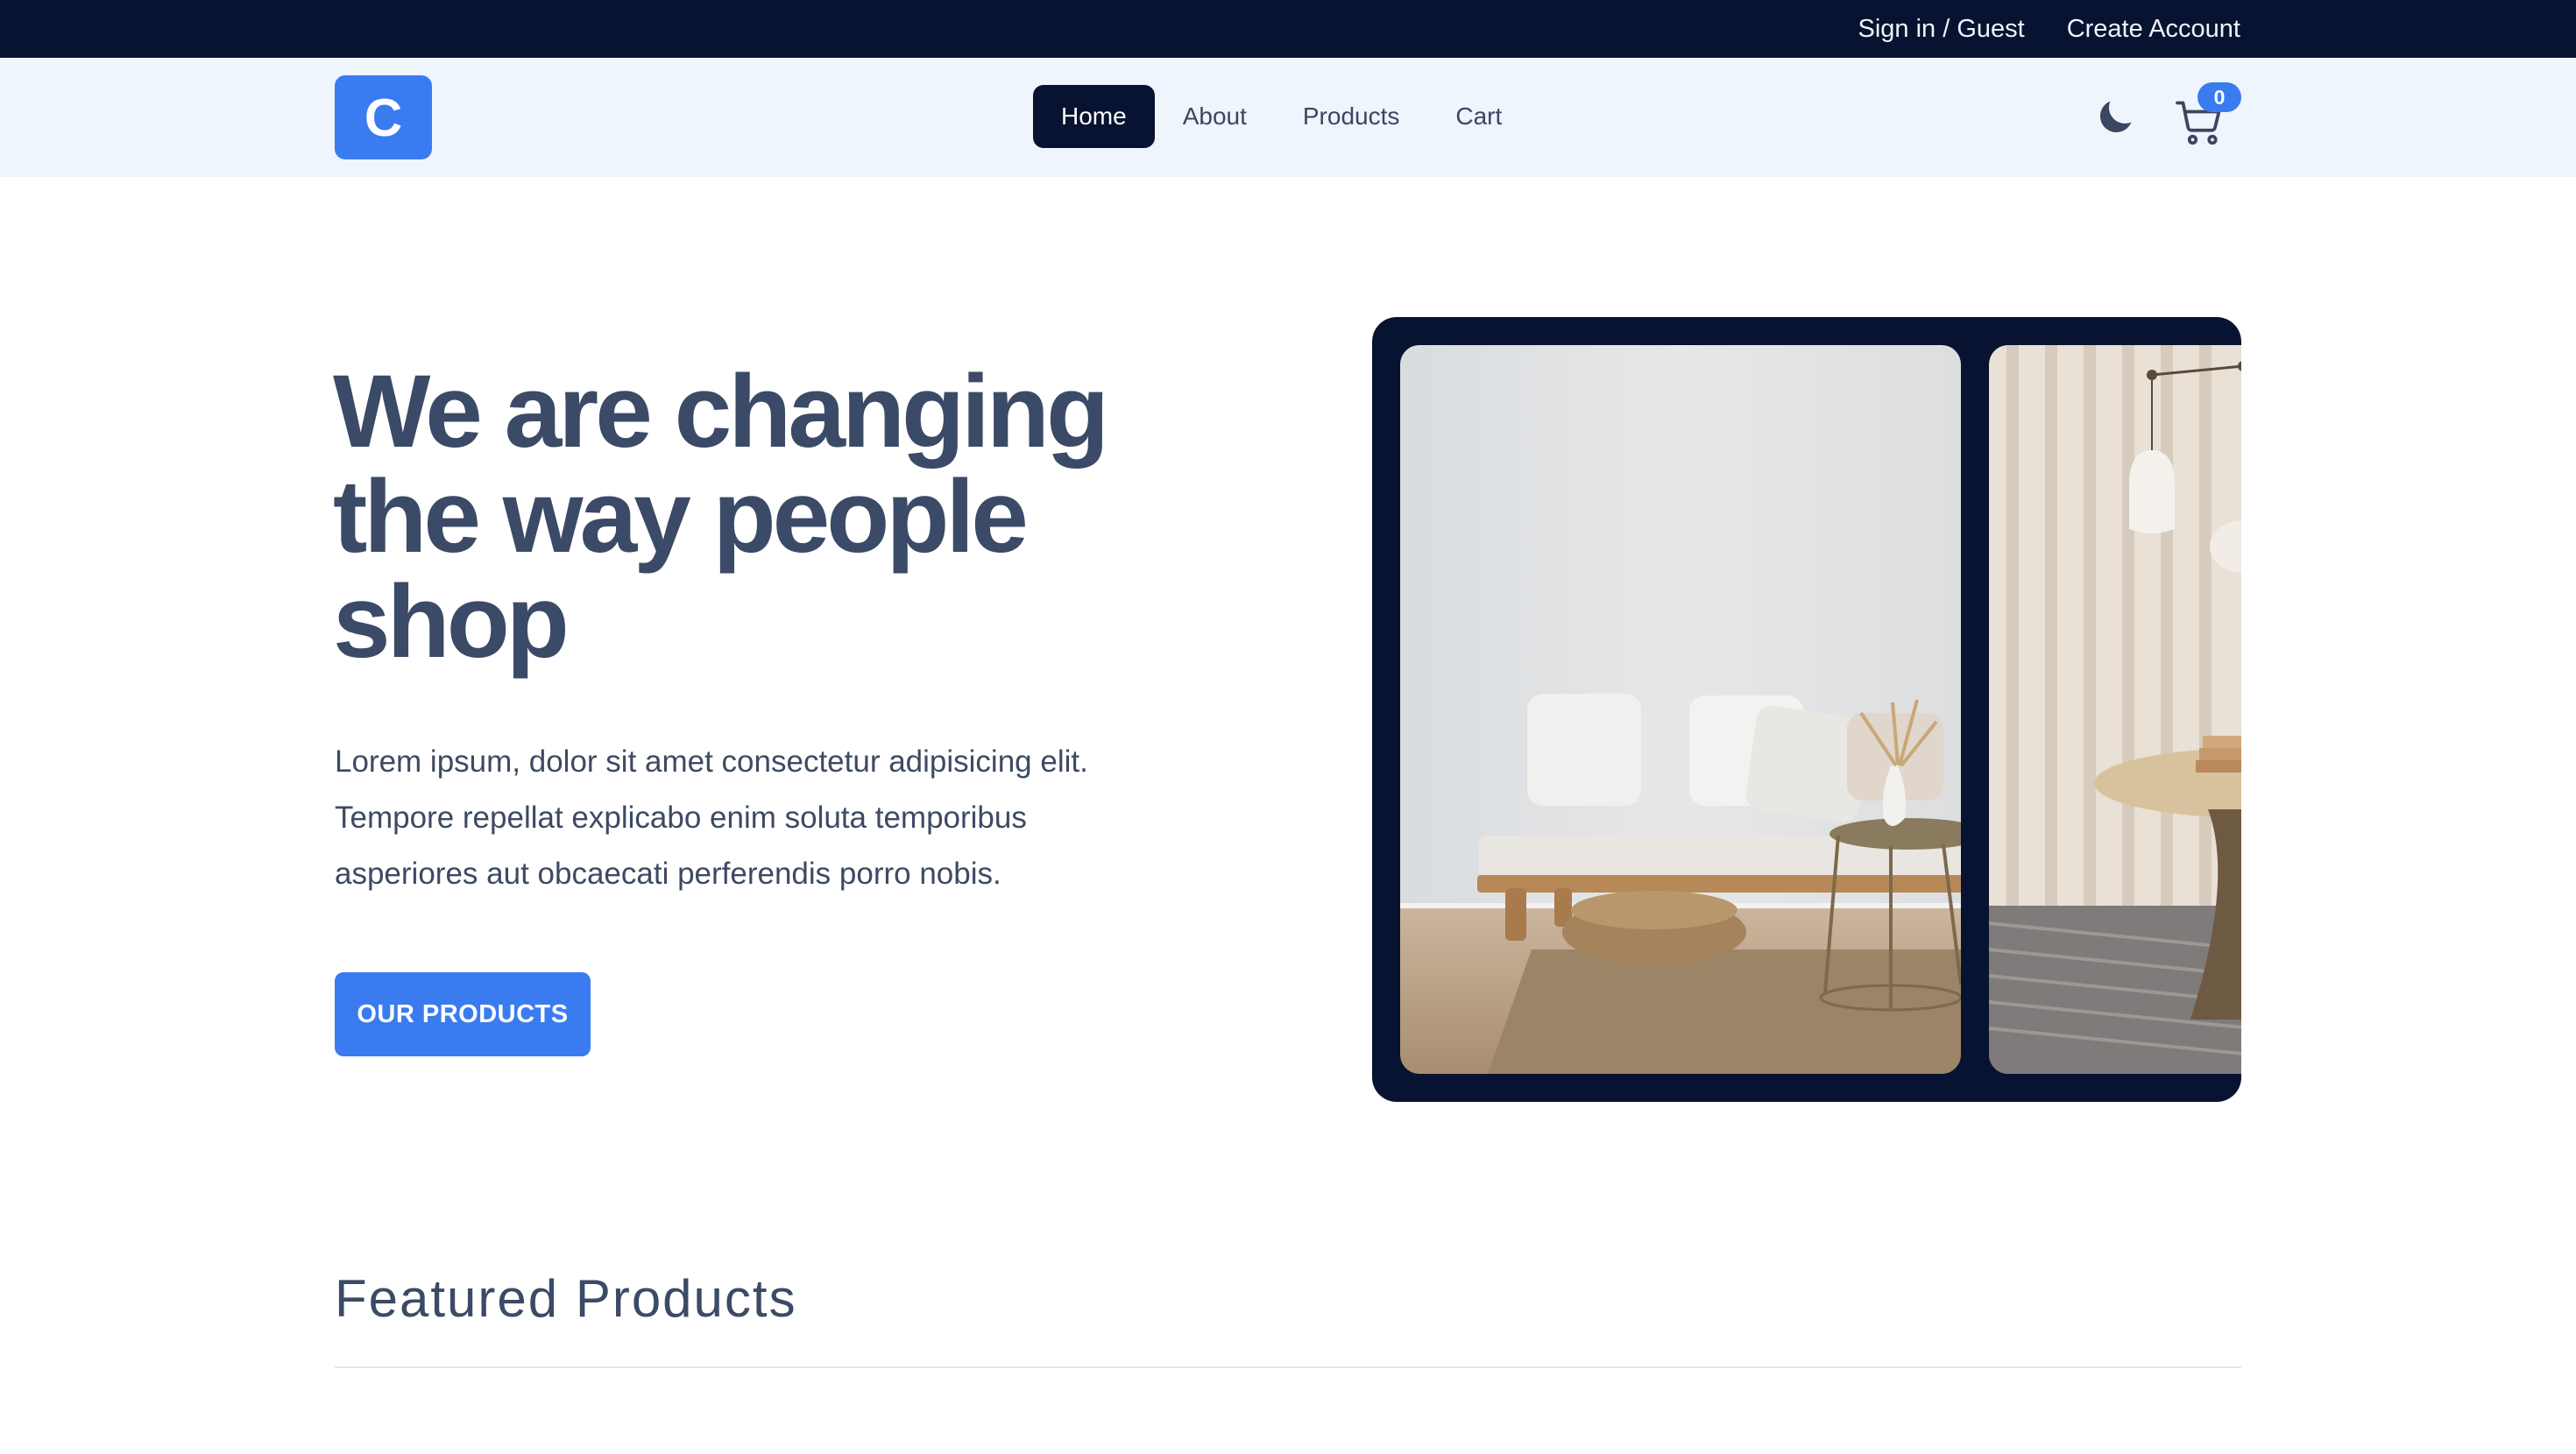 The width and height of the screenshot is (2576, 1454). I want to click on carousel-slide-sofa, so click(1680, 709).